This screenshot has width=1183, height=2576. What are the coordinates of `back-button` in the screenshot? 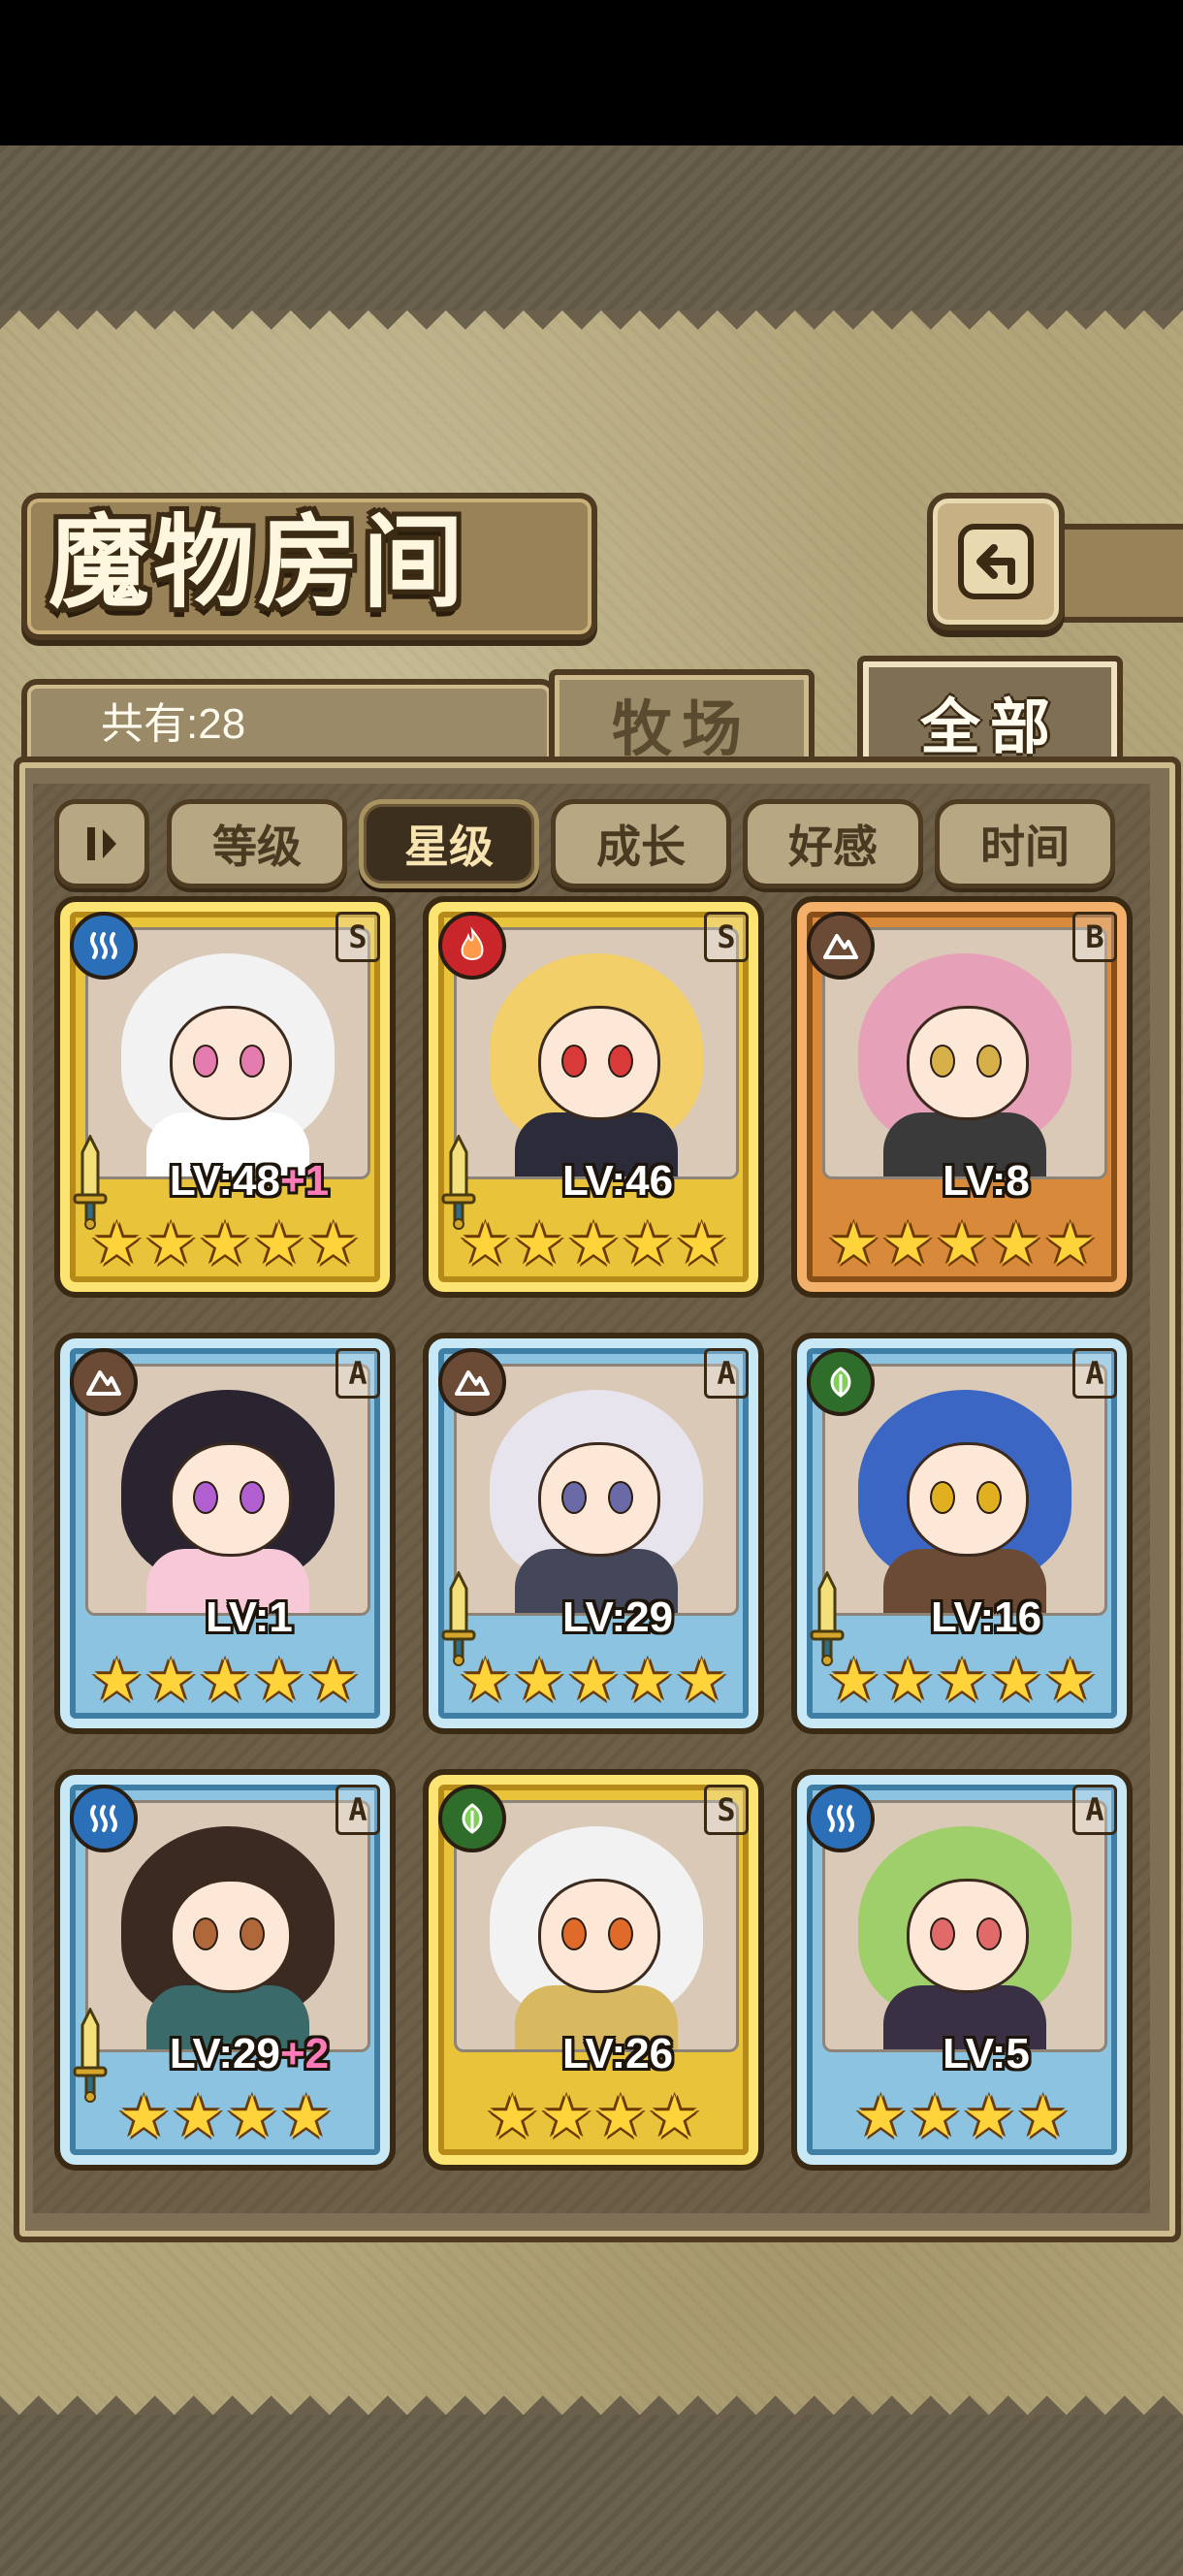 It's located at (996, 561).